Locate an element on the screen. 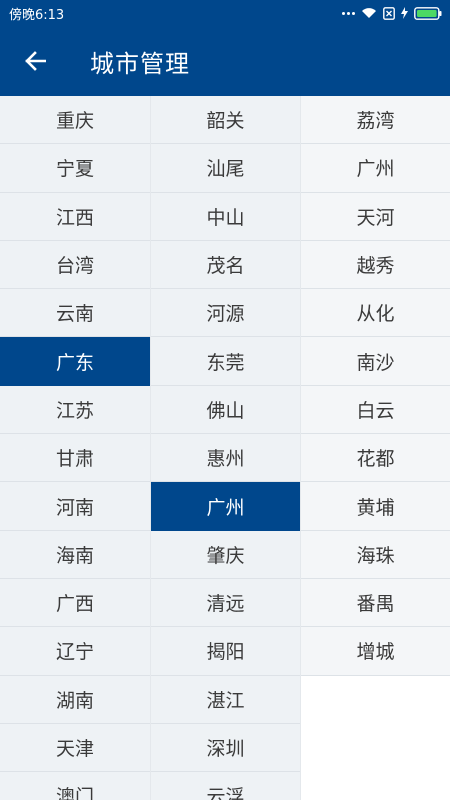  province-item: 湖南 is located at coordinates (75, 699).